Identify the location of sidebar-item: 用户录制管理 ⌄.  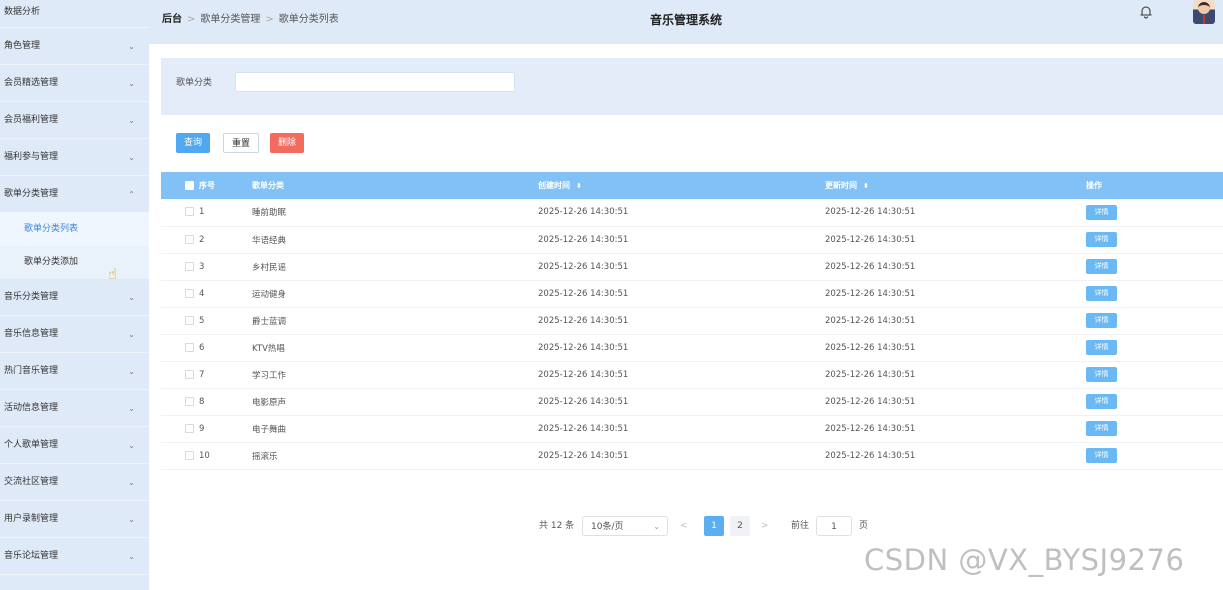
(74, 519).